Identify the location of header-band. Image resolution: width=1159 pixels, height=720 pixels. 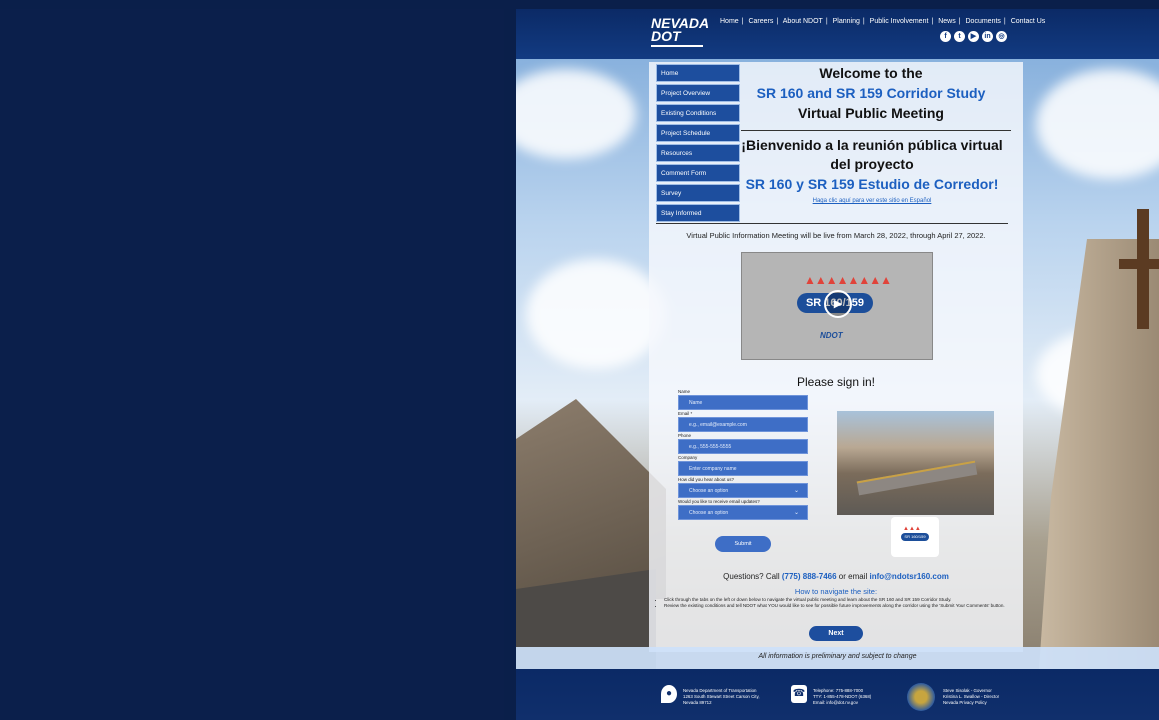
(837, 34).